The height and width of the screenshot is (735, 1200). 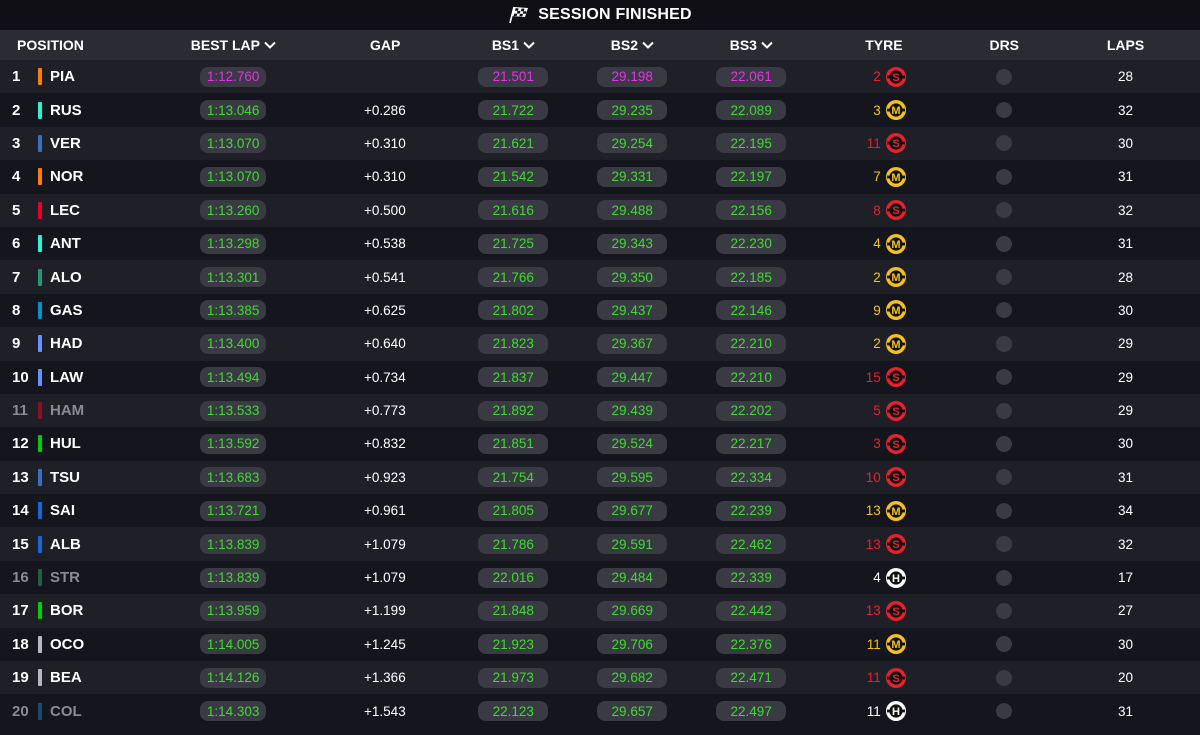 I want to click on bs2-time: 29.235, so click(x=632, y=110).